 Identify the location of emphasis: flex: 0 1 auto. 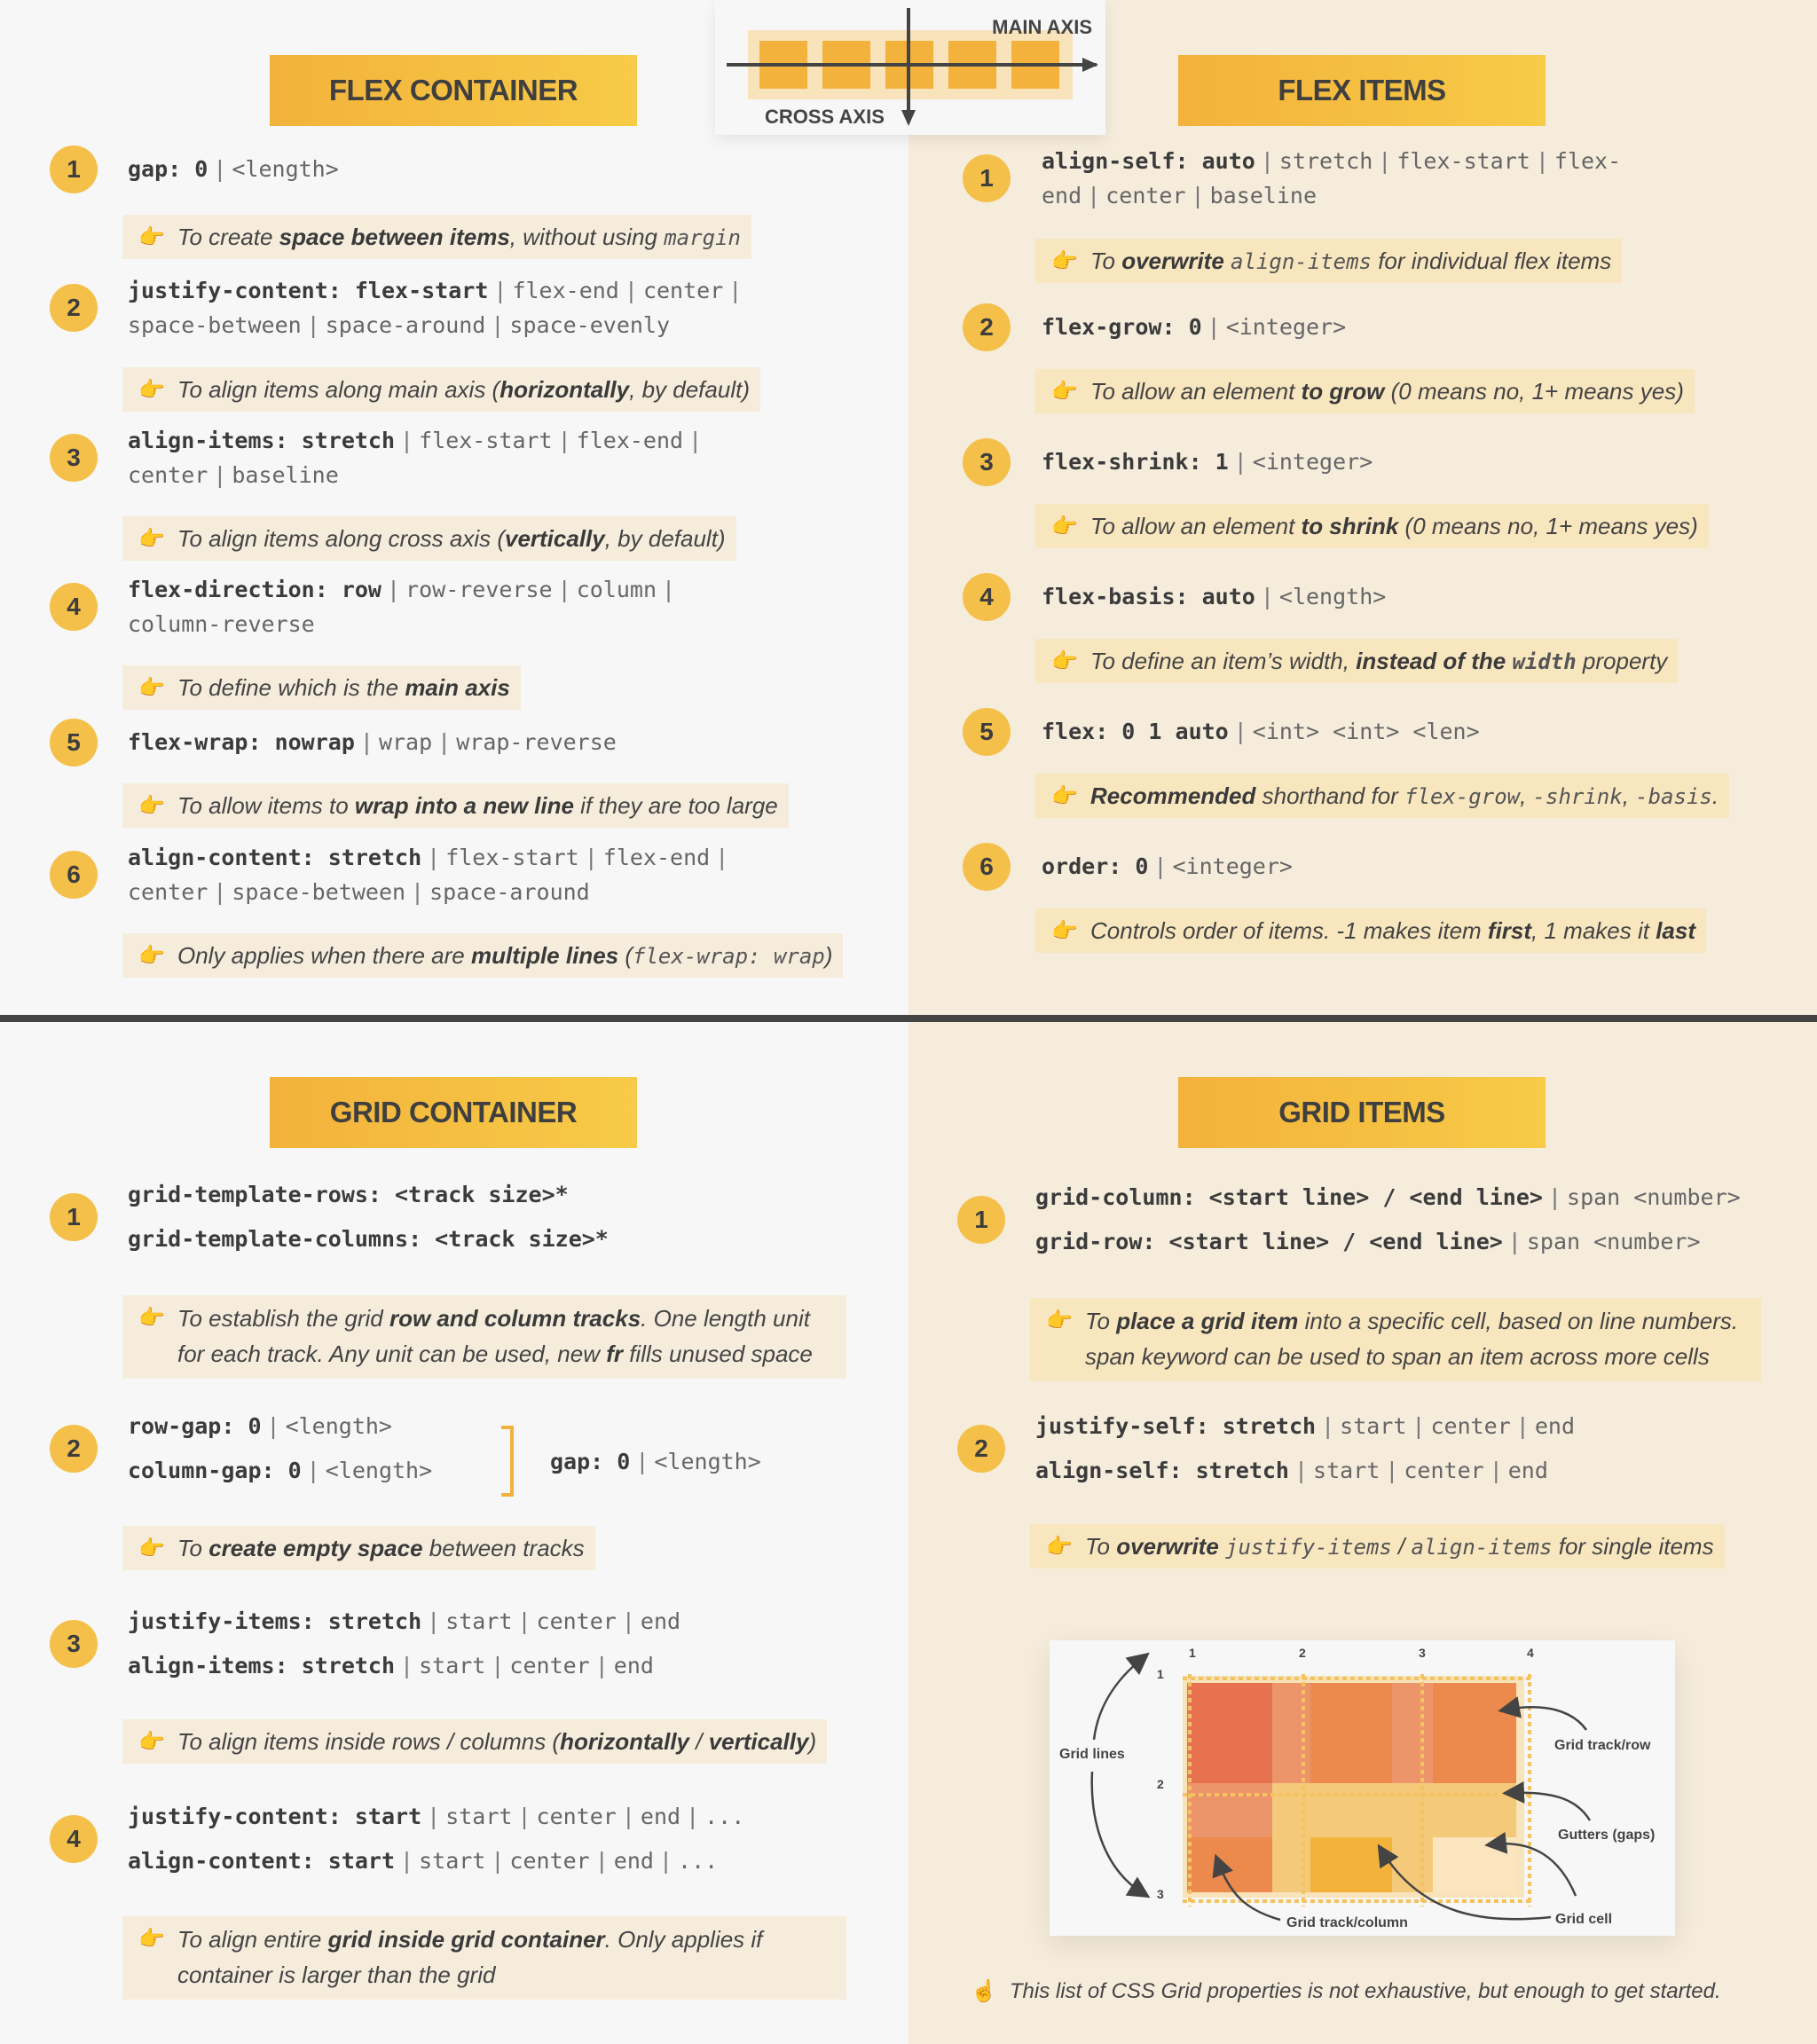
(1135, 731).